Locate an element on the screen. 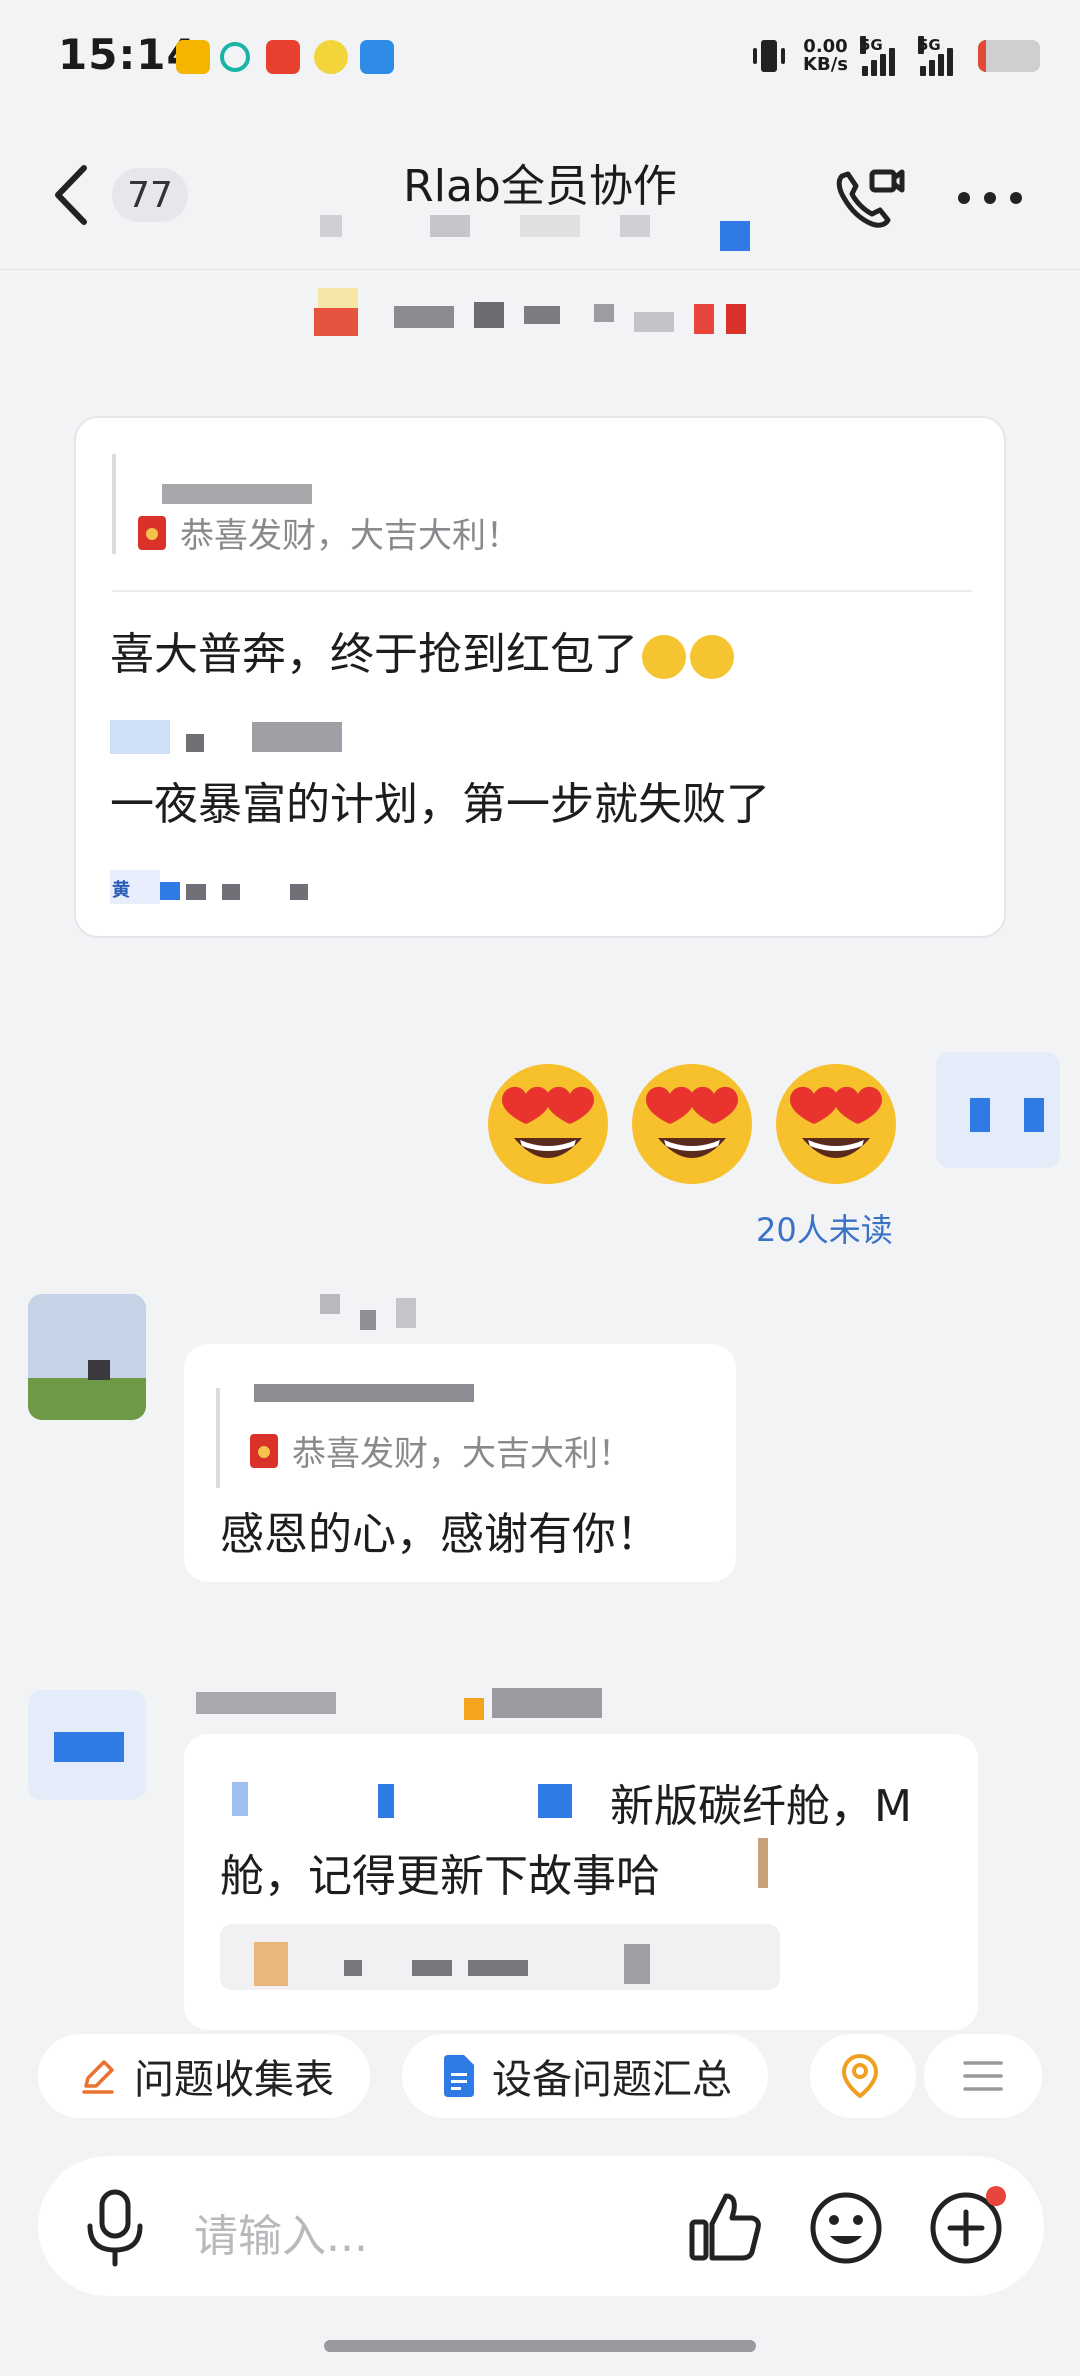 This screenshot has width=1080, height=2376. sync-icon is located at coordinates (235, 57).